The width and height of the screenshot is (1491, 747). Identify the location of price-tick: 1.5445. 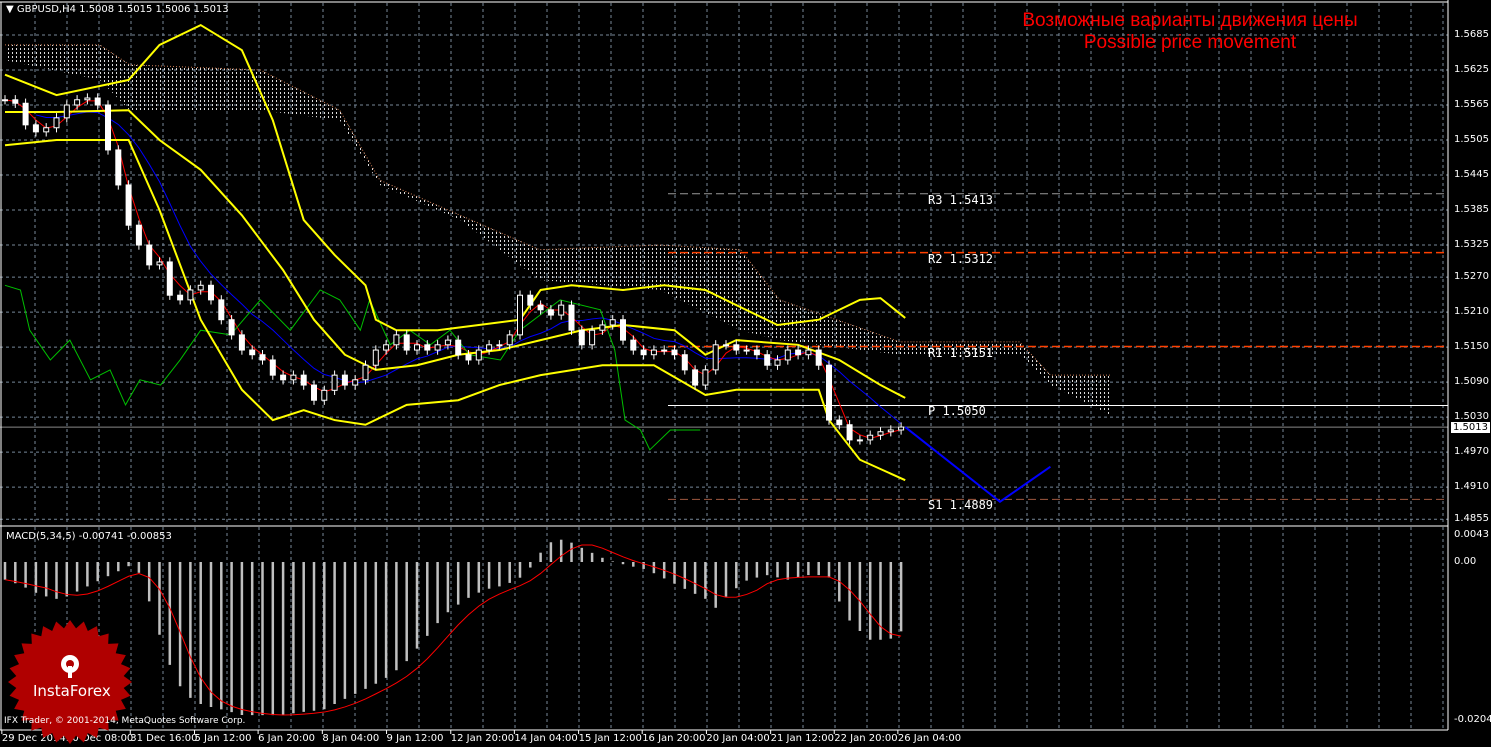
(1471, 175).